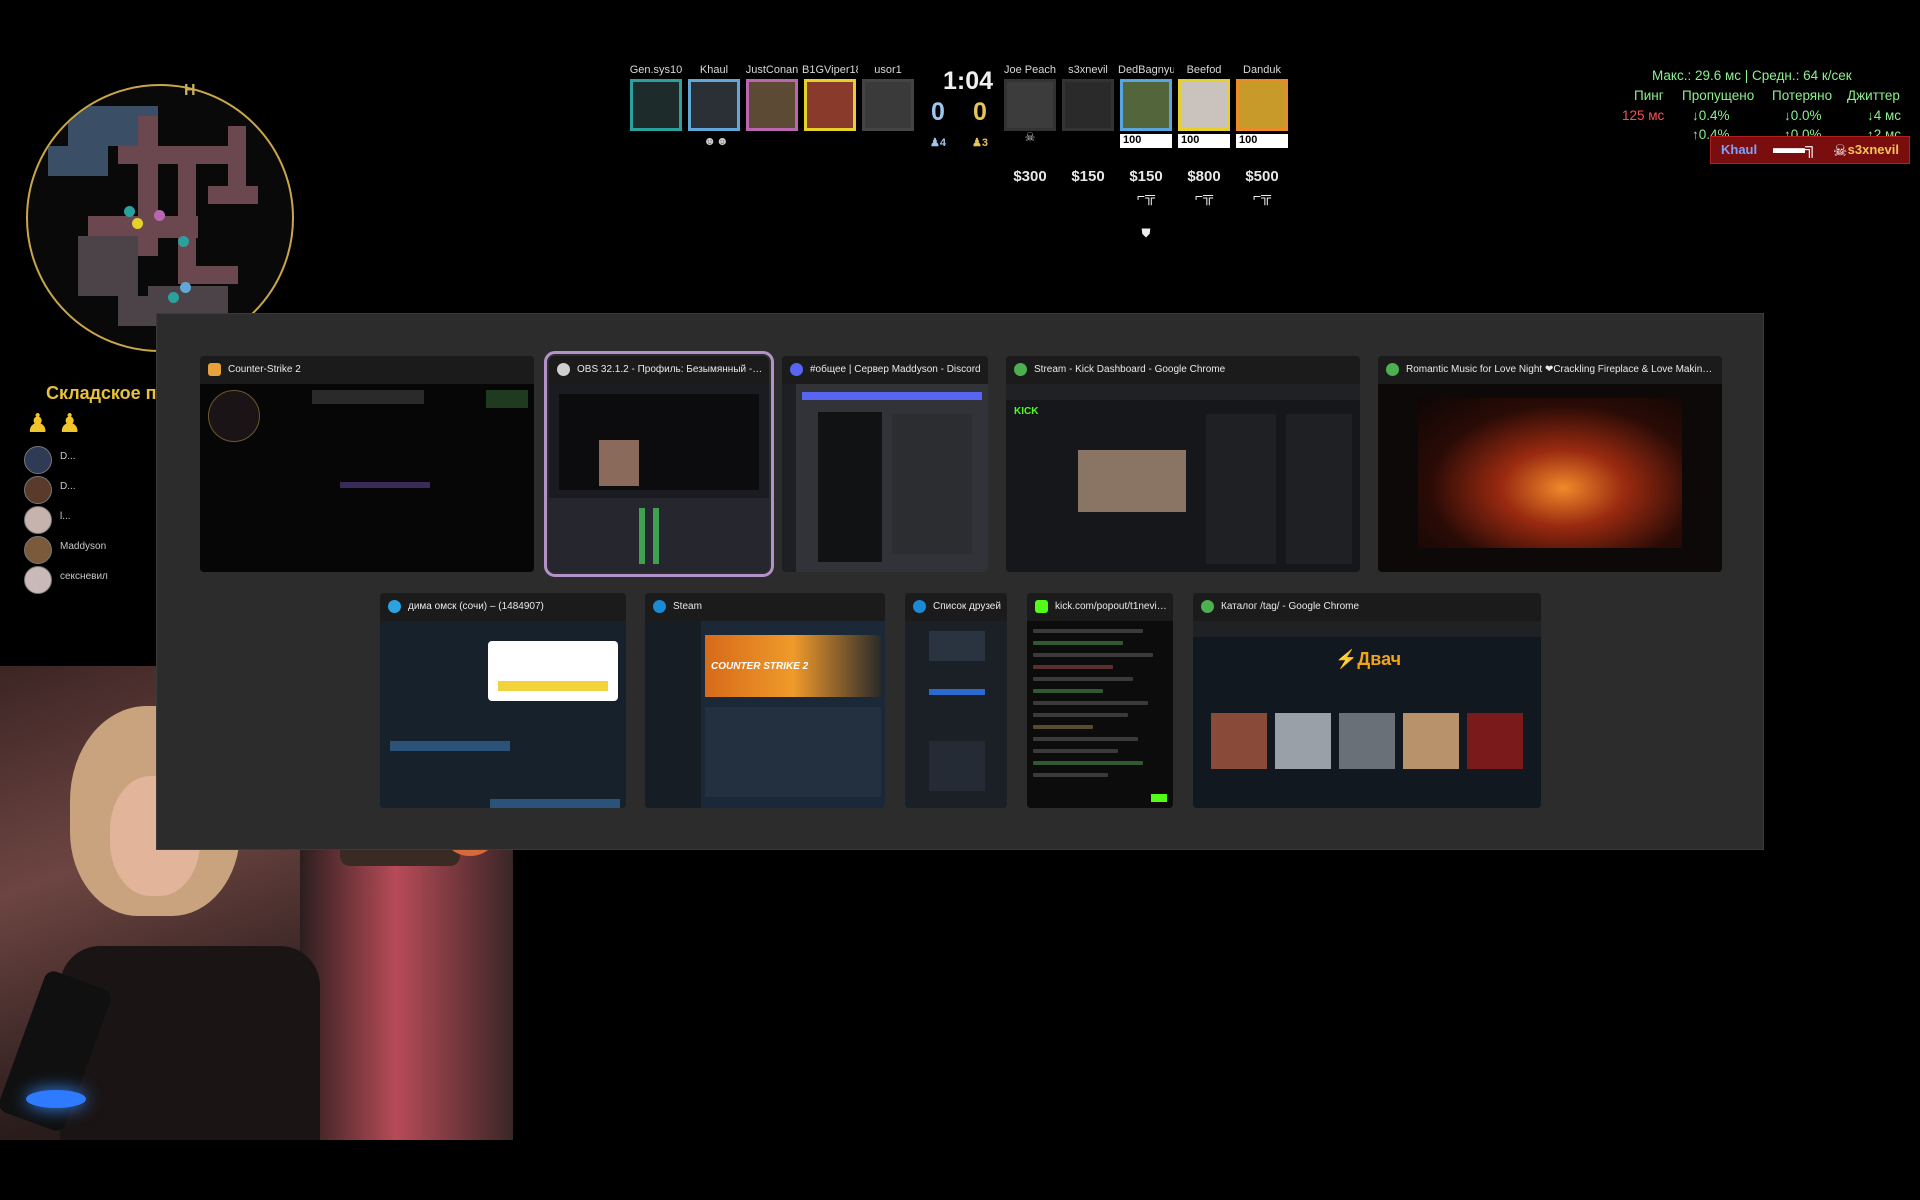  What do you see at coordinates (160, 218) in the screenshot?
I see `minimap` at bounding box center [160, 218].